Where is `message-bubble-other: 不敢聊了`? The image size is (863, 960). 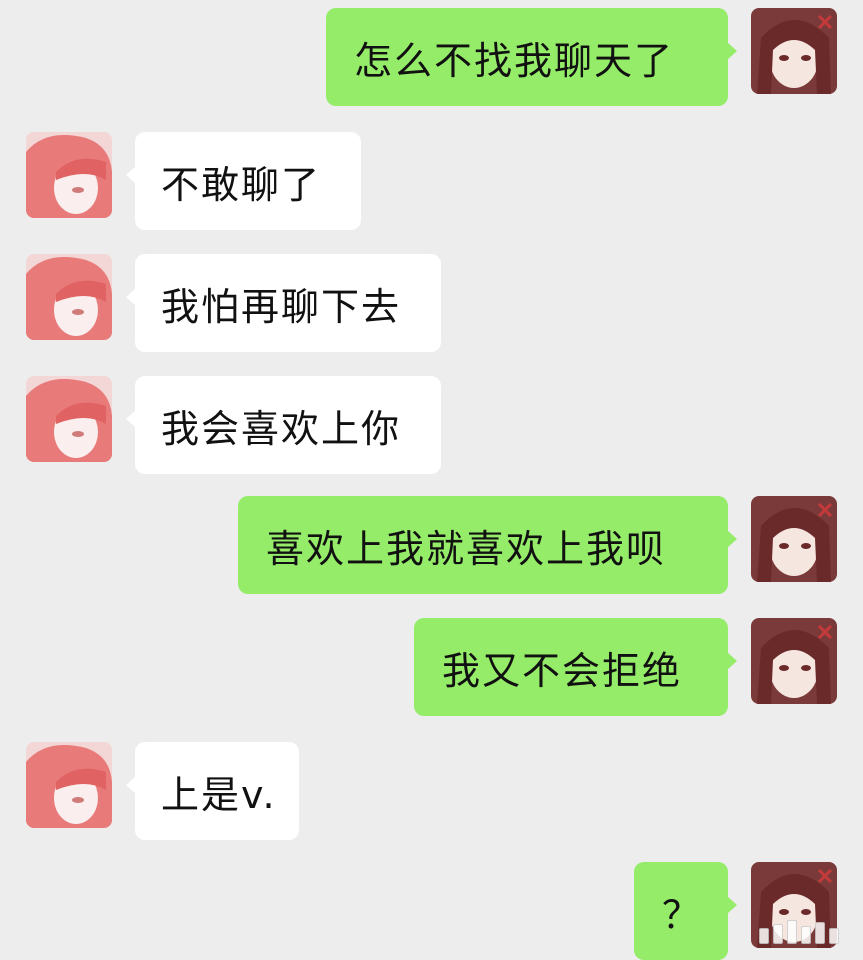
message-bubble-other: 不敢聊了 is located at coordinates (243, 181).